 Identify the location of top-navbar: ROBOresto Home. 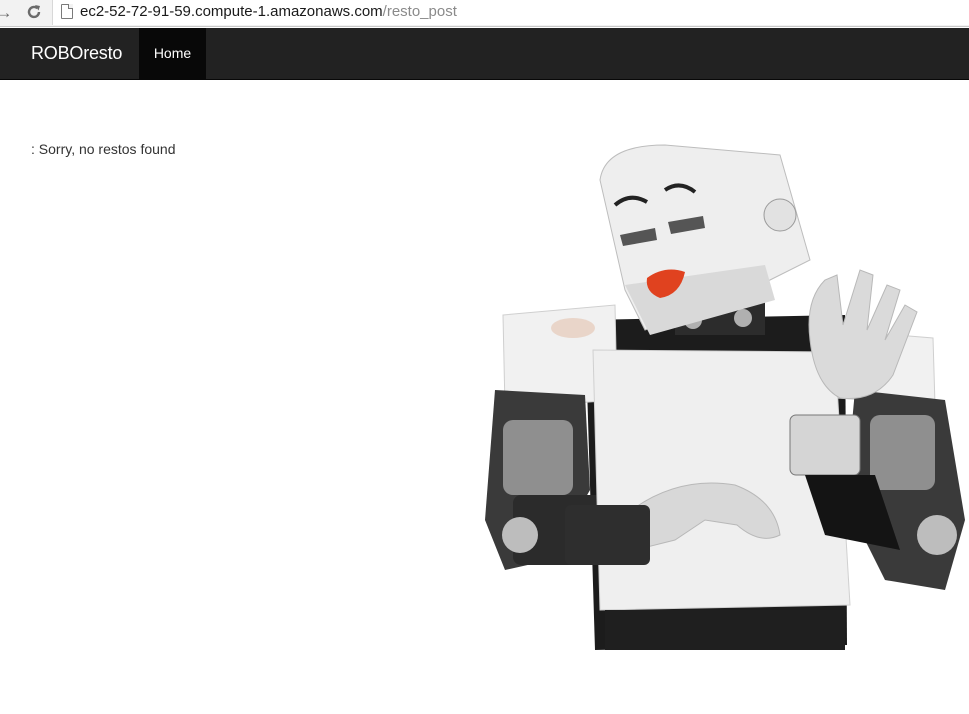
(484, 54).